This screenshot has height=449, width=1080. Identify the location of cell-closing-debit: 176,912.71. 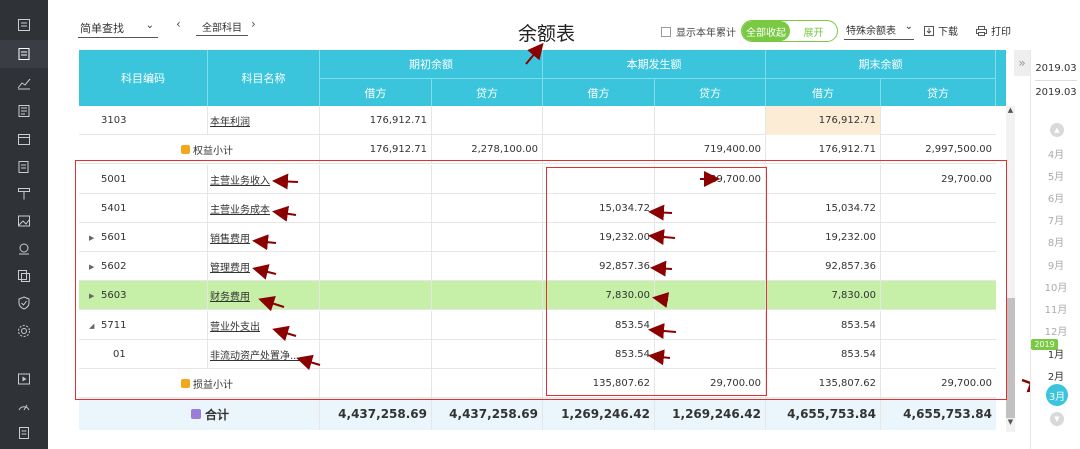
(823, 120).